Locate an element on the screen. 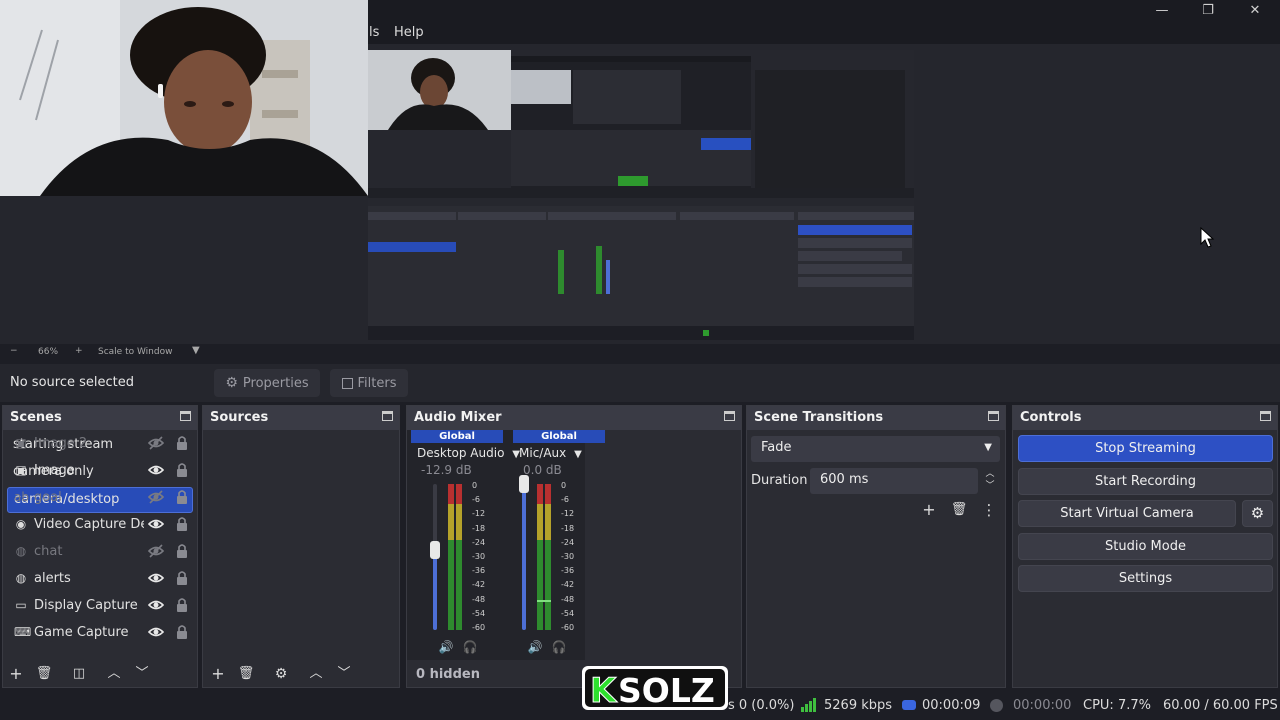 The height and width of the screenshot is (720, 1280). filters-button: Filters is located at coordinates (369, 383).